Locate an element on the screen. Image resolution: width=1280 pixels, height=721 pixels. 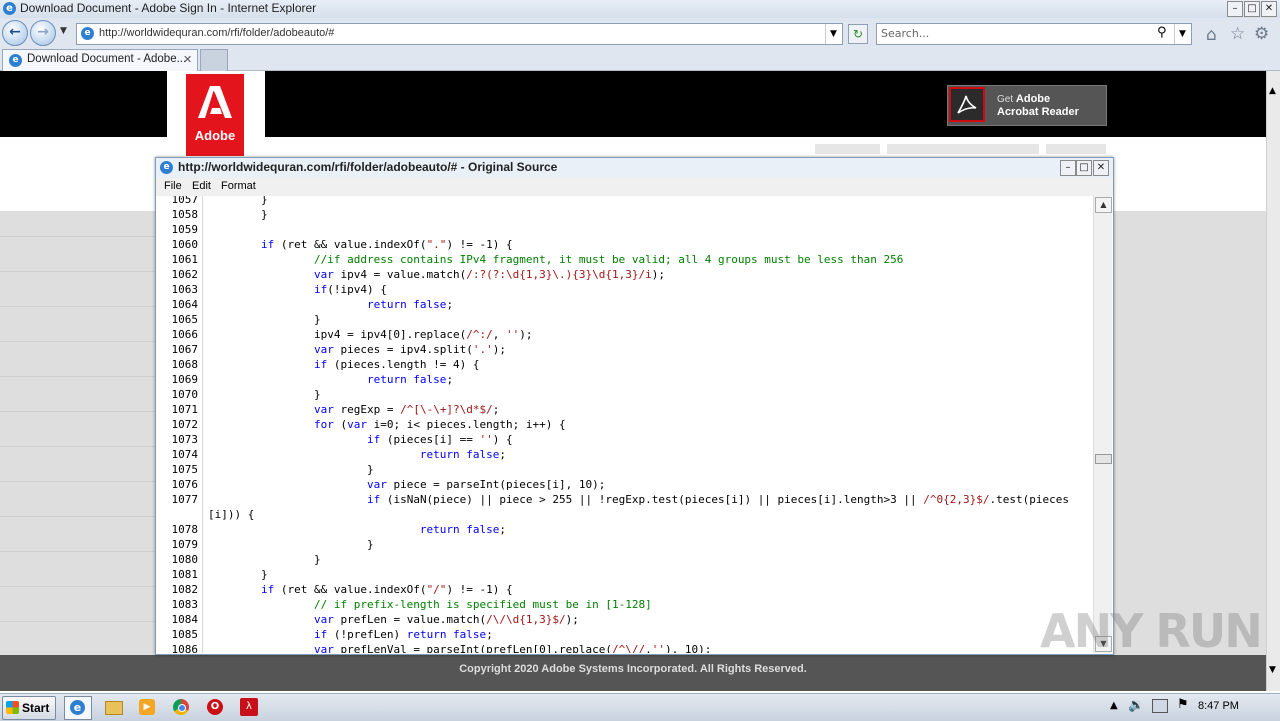
scroll-down-icon: ▼ is located at coordinates (1272, 670).